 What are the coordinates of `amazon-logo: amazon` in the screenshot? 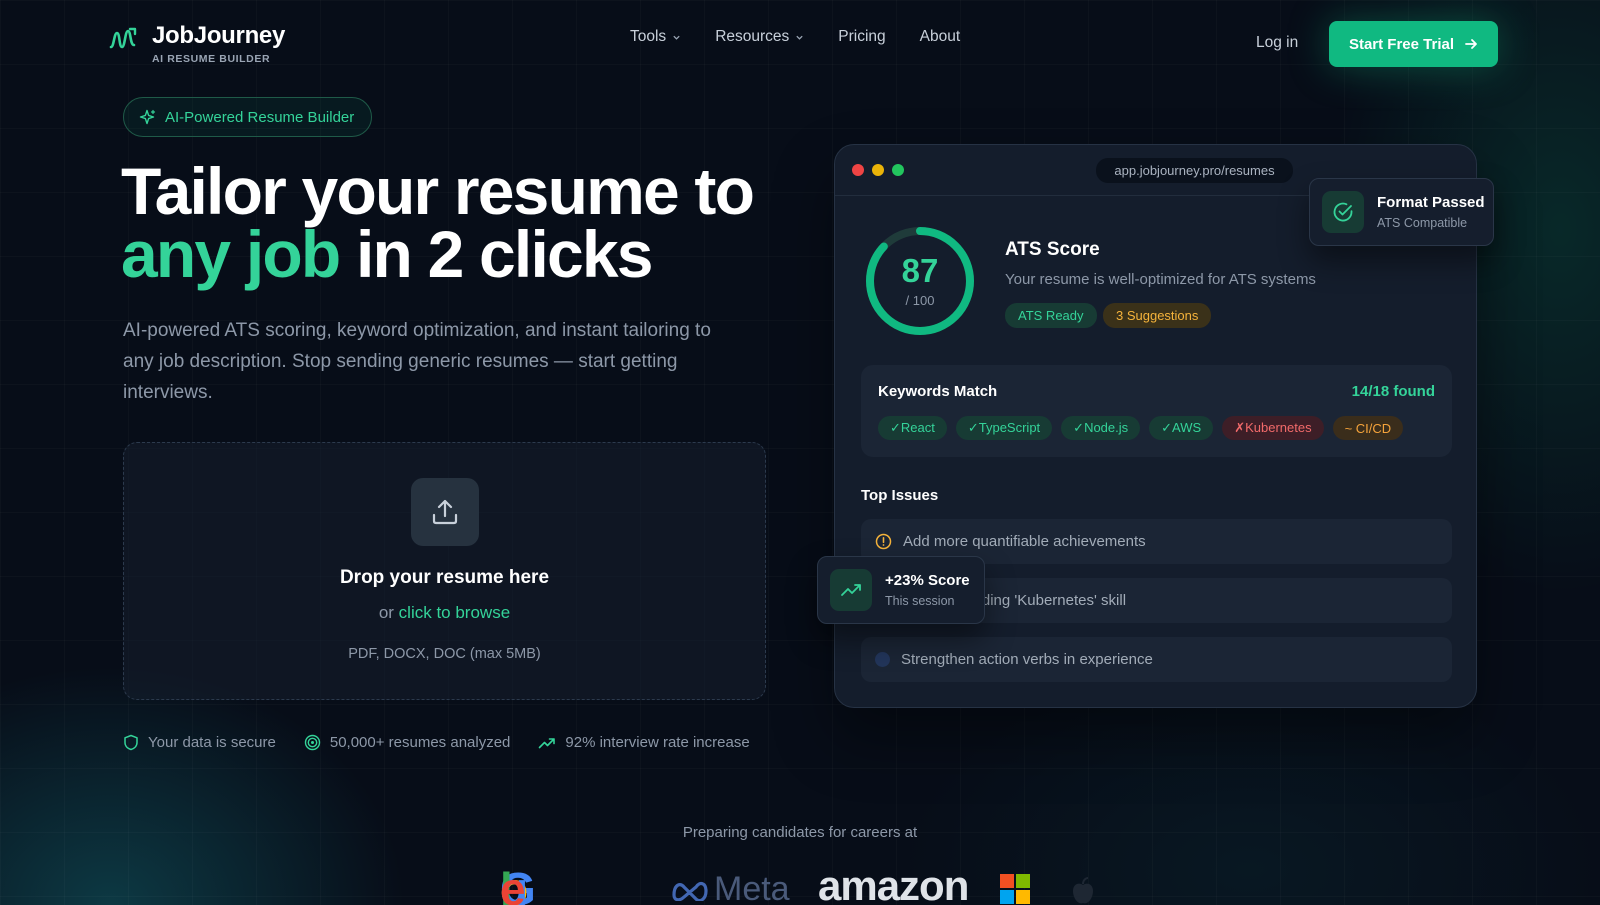 It's located at (893, 883).